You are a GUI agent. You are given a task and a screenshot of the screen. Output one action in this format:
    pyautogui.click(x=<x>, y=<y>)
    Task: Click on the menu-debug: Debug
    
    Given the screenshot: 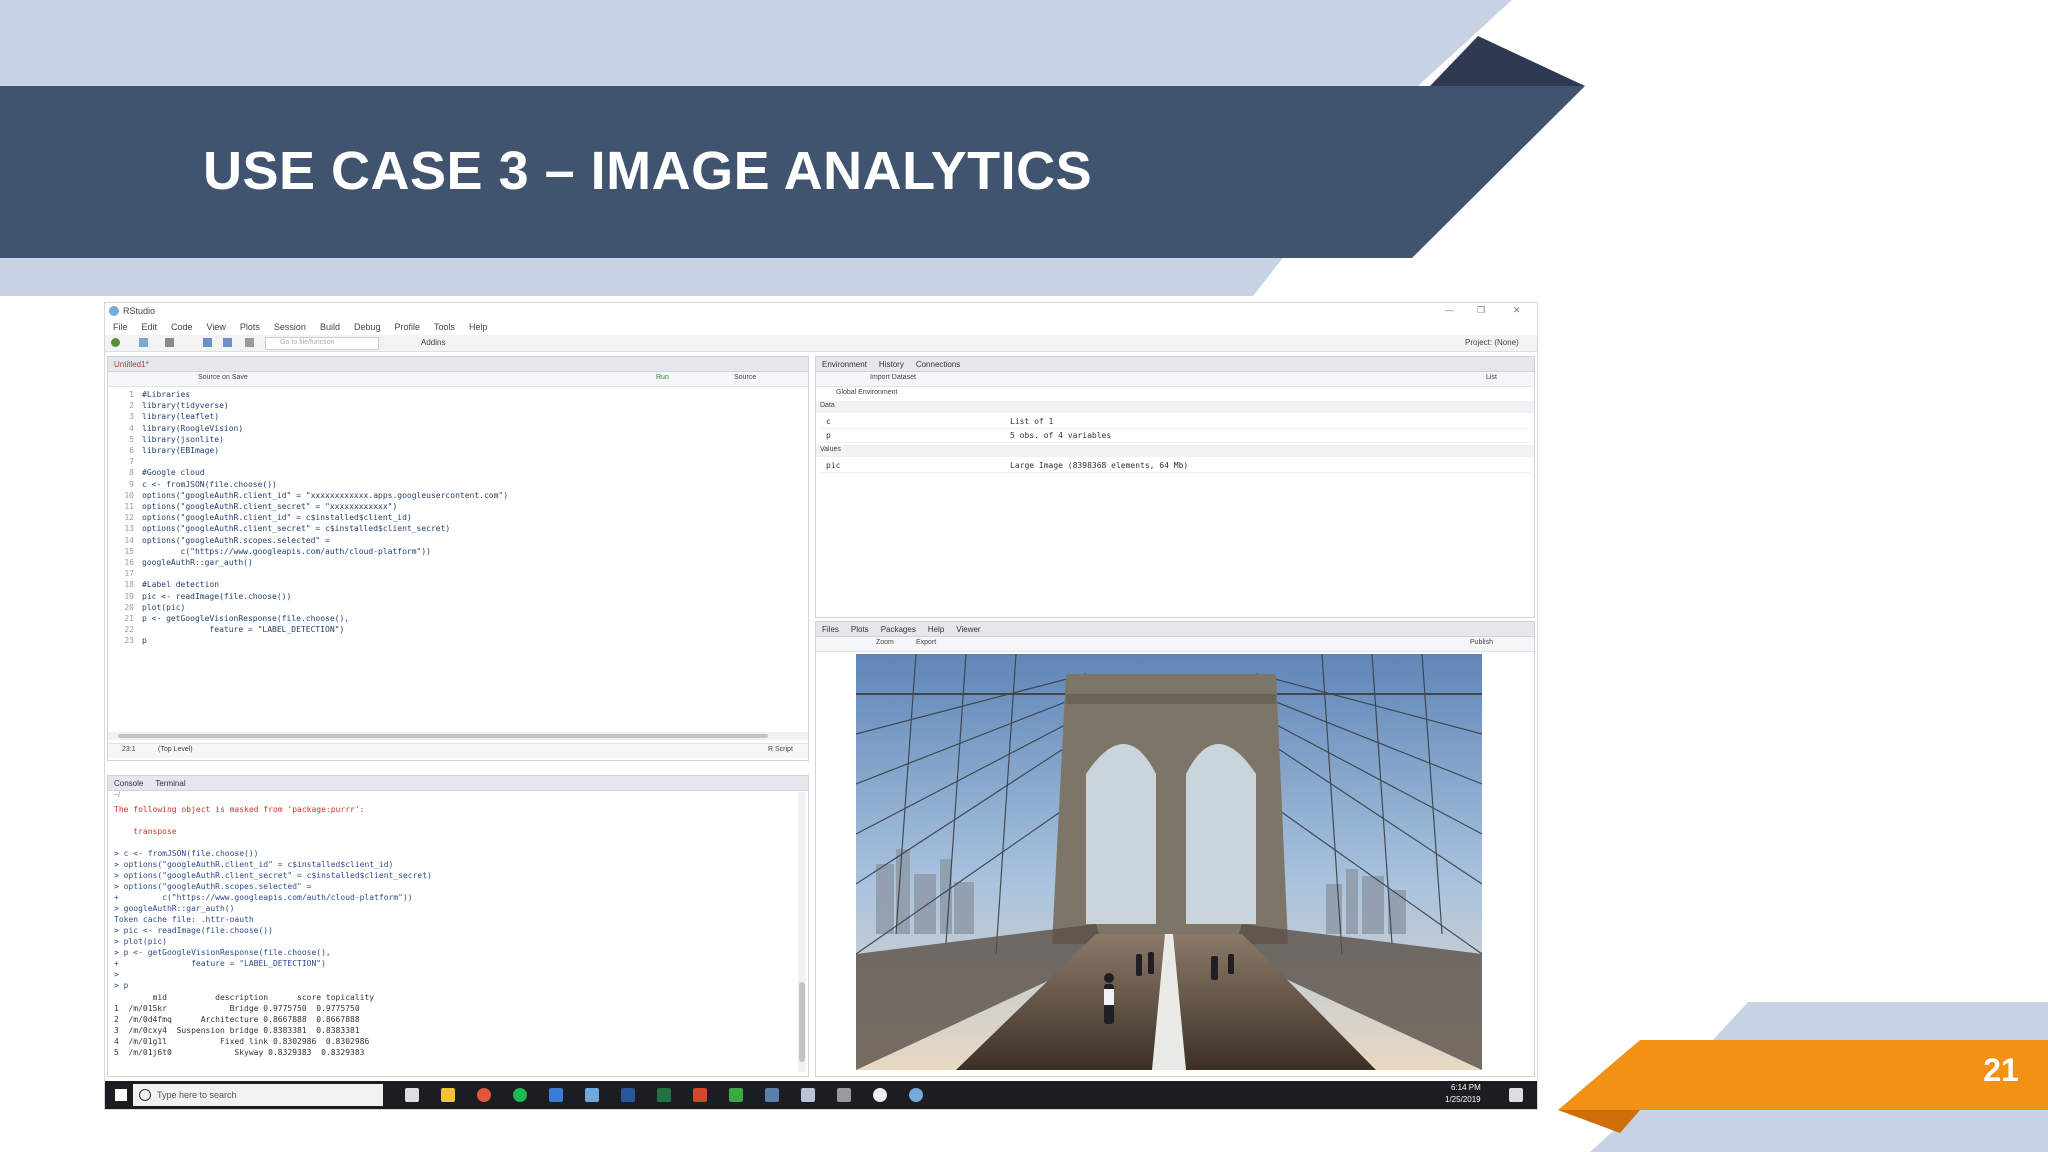 What is the action you would take?
    pyautogui.click(x=367, y=327)
    